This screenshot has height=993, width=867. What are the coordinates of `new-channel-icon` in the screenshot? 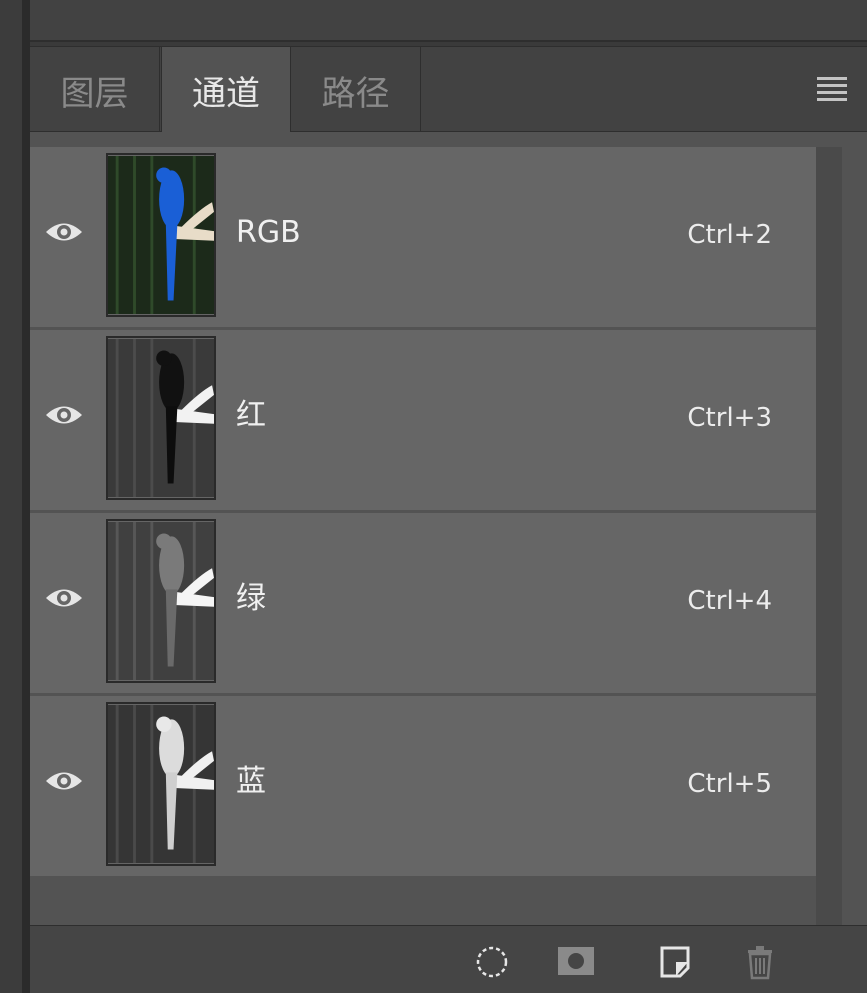 It's located at (676, 962).